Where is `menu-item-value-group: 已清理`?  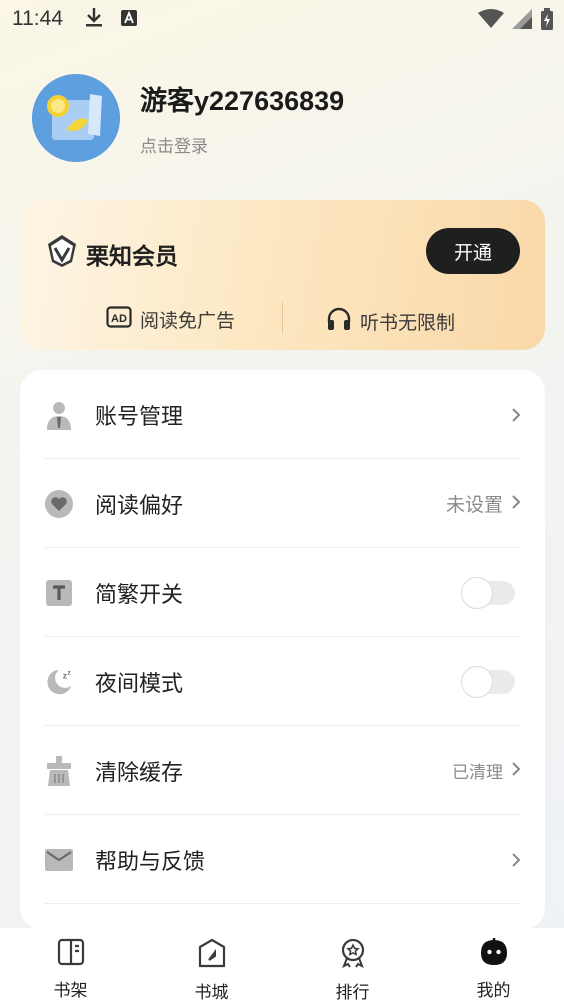
menu-item-value-group: 已清理 is located at coordinates (486, 770).